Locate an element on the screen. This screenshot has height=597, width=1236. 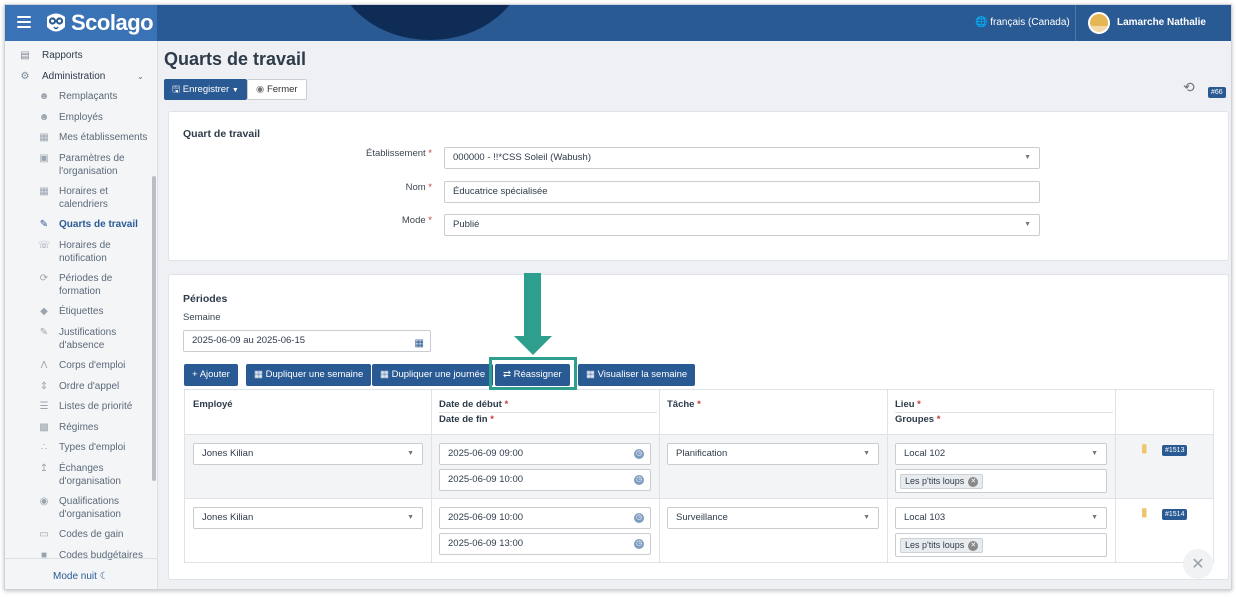
night-mode-toggle: Mode nuit ☾ is located at coordinates (81, 576).